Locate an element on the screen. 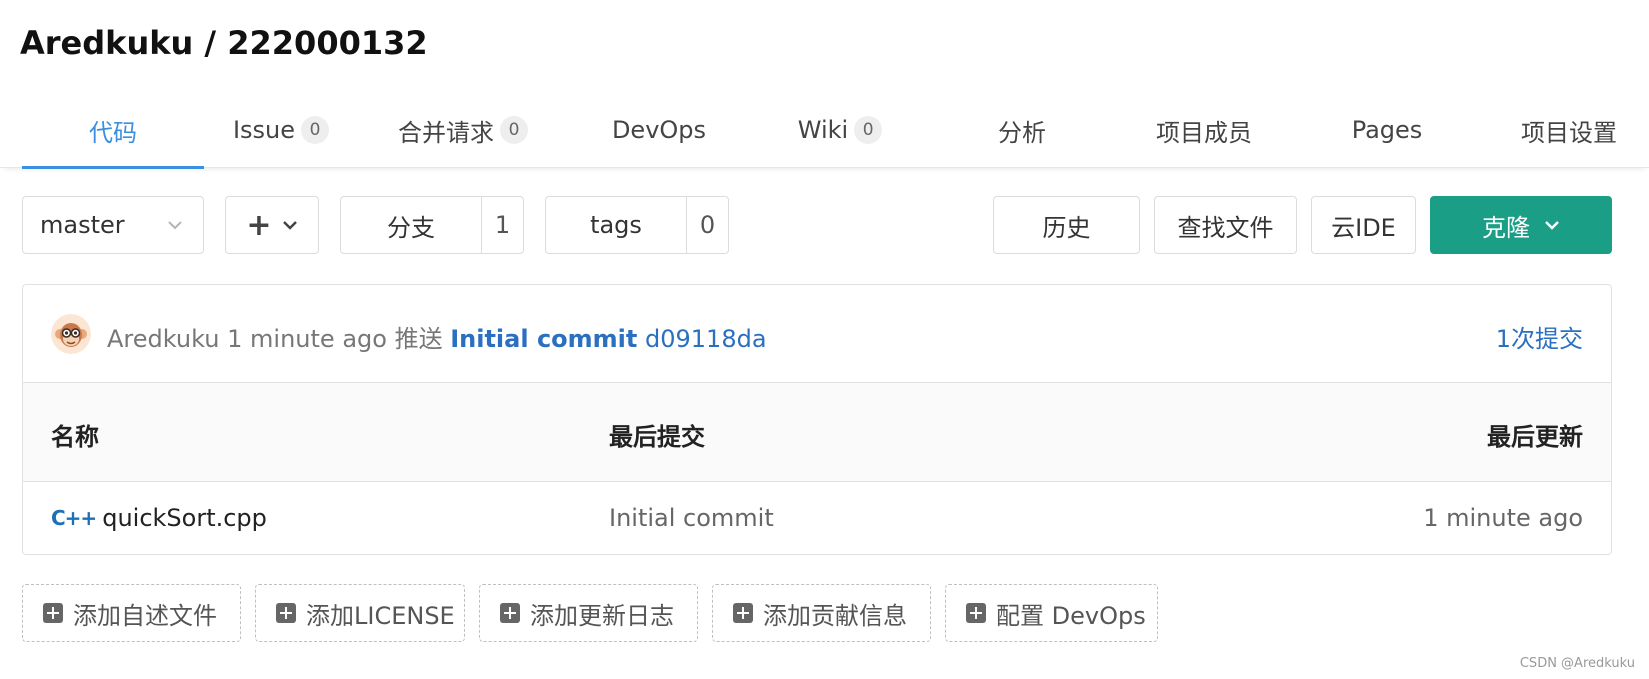 The height and width of the screenshot is (679, 1649). commit-count-link: 1次提交 is located at coordinates (1539, 336).